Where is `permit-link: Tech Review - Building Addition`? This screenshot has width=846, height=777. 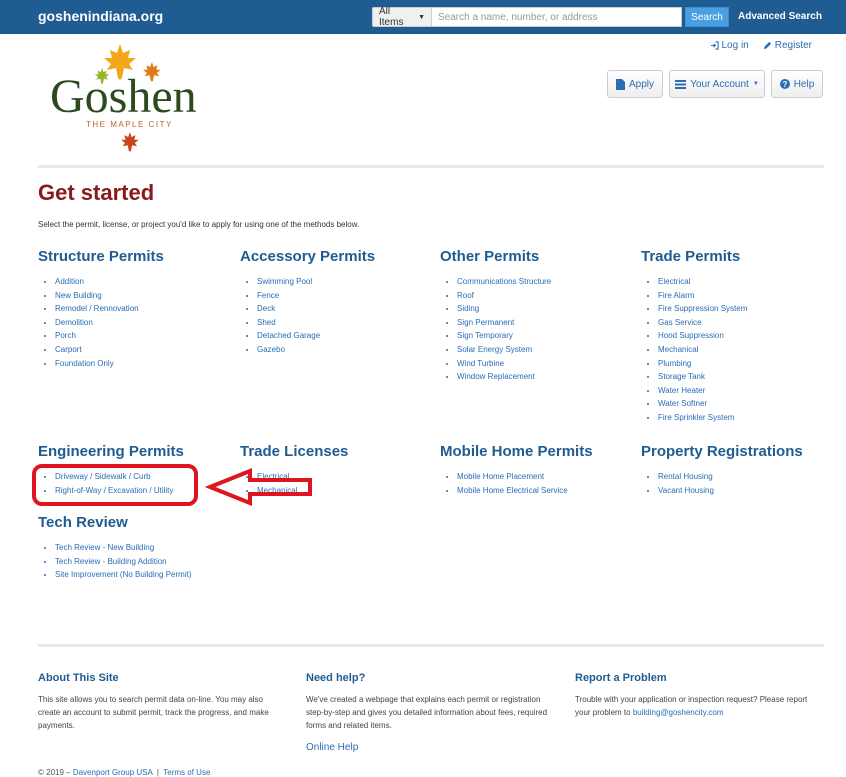 permit-link: Tech Review - Building Addition is located at coordinates (111, 561).